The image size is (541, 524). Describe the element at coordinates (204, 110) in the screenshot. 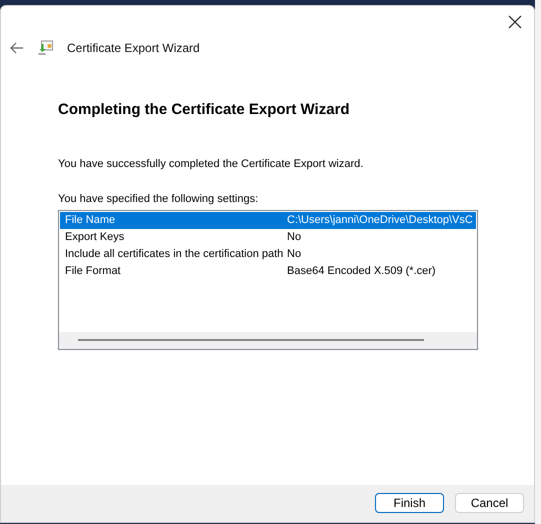

I see `wizard-heading: Completing the Certificate Export Wizard` at that location.